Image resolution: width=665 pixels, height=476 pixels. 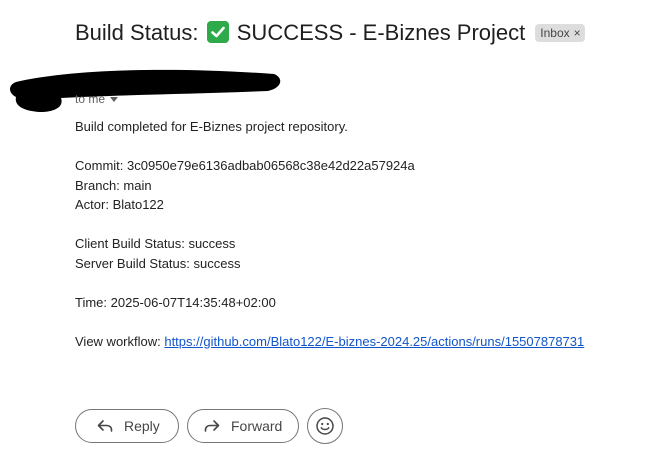 What do you see at coordinates (105, 426) in the screenshot?
I see `reply-icon` at bounding box center [105, 426].